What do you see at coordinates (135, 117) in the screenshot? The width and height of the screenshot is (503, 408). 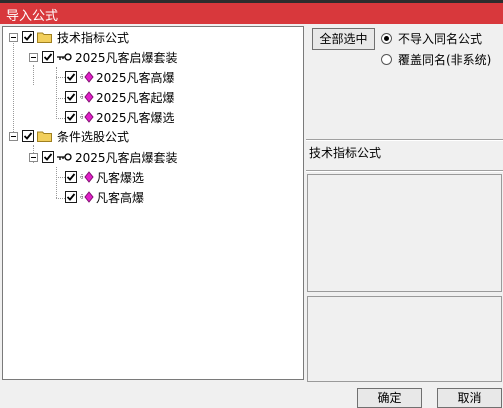 I see `tree-formula-label: 2025凡客爆选` at bounding box center [135, 117].